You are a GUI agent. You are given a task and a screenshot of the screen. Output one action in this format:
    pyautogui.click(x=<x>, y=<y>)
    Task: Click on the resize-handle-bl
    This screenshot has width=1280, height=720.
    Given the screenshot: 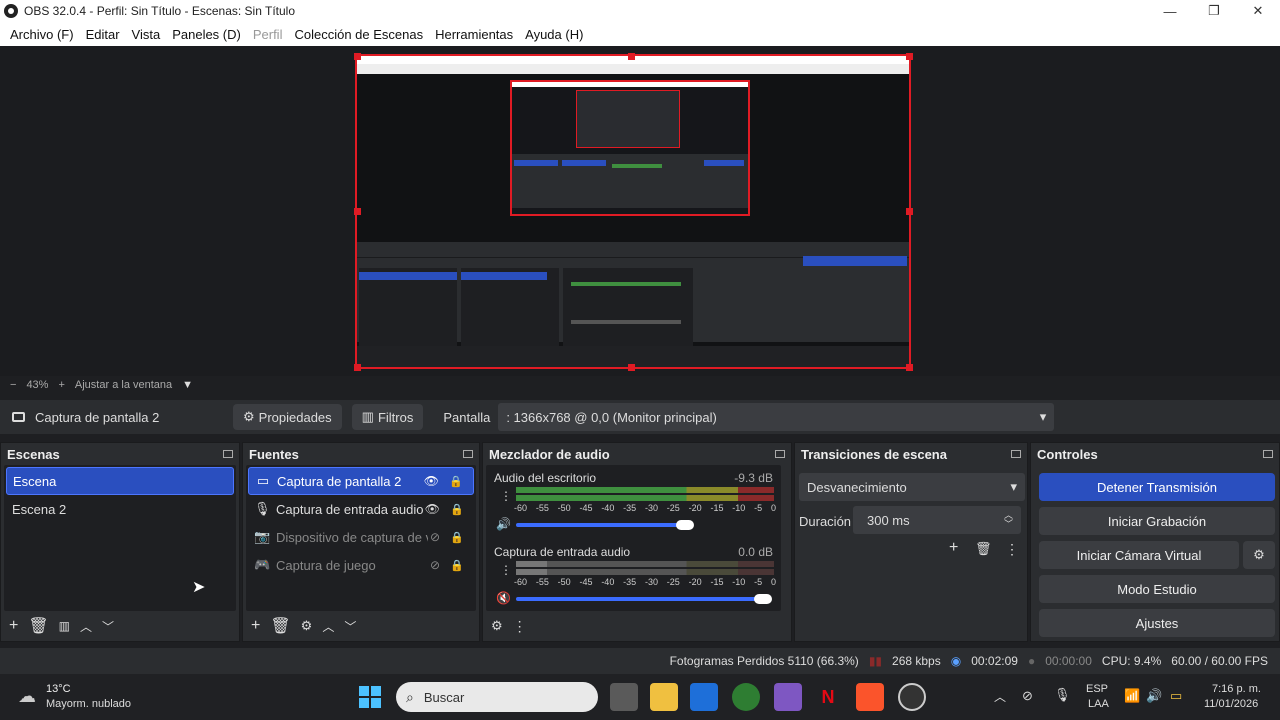 What is the action you would take?
    pyautogui.click(x=357, y=367)
    